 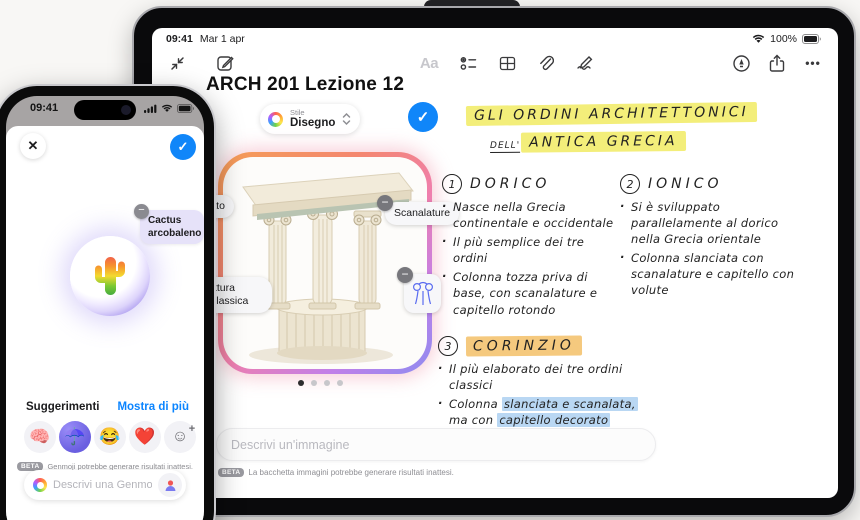 I want to click on person-icon, so click(x=170, y=485).